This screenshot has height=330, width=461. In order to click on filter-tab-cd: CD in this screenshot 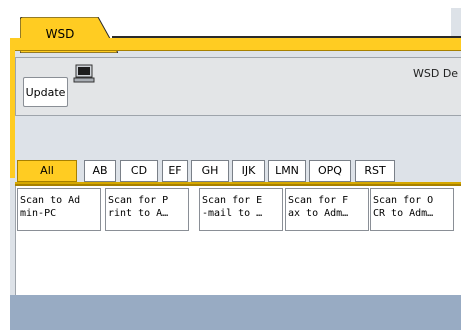, I will do `click(139, 171)`.